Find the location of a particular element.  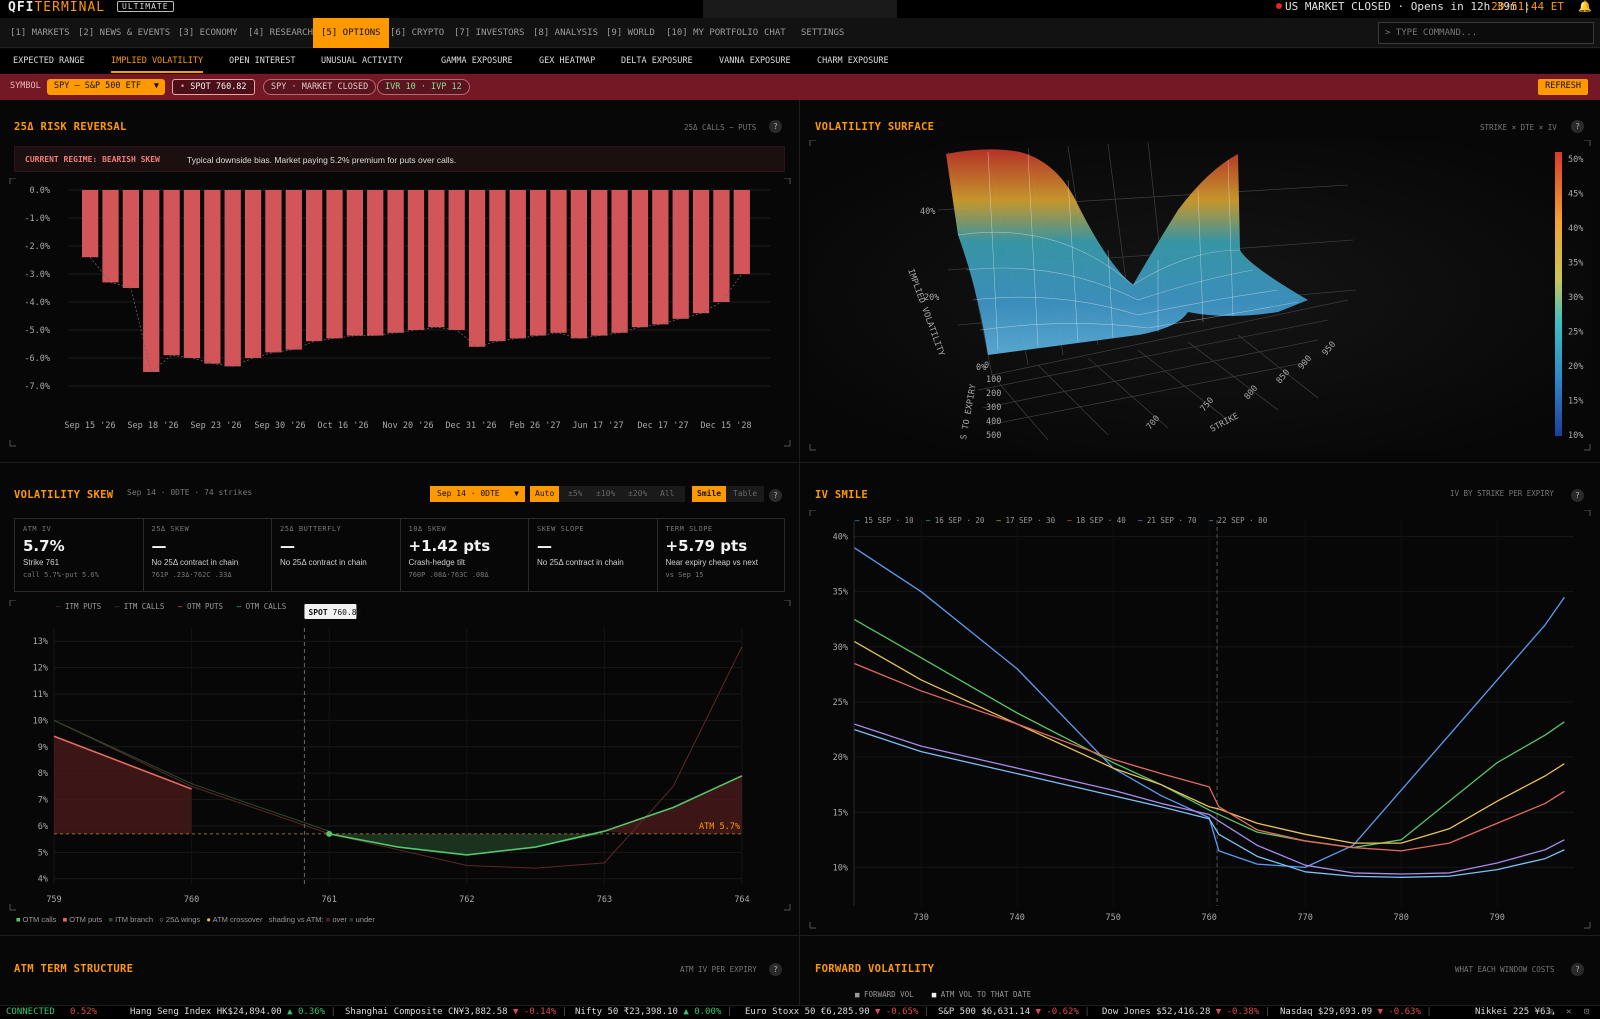

chevron-down-icon-2: ▼ is located at coordinates (516, 493).